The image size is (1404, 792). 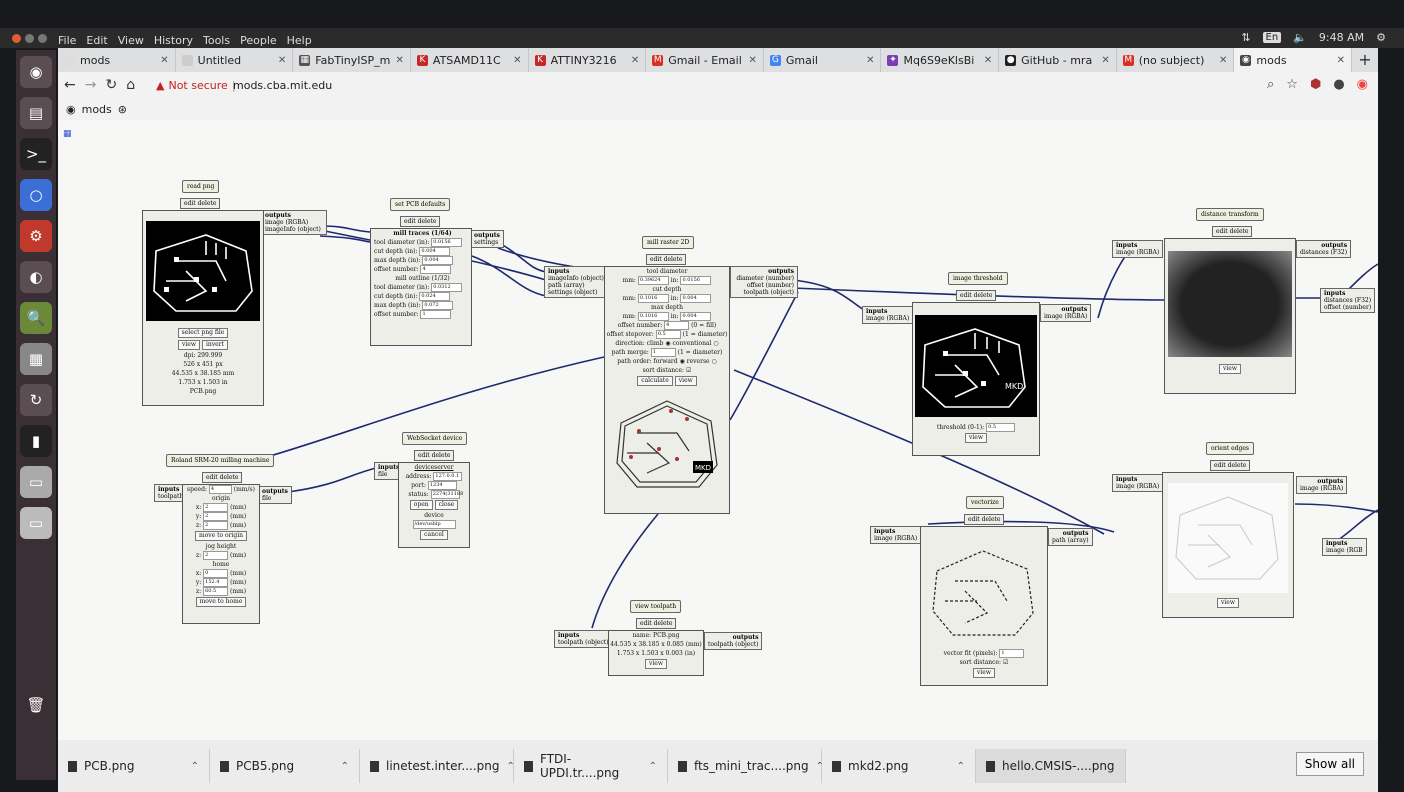 I want to click on download-item: hello.CMSIS-....png, so click(x=1051, y=766).